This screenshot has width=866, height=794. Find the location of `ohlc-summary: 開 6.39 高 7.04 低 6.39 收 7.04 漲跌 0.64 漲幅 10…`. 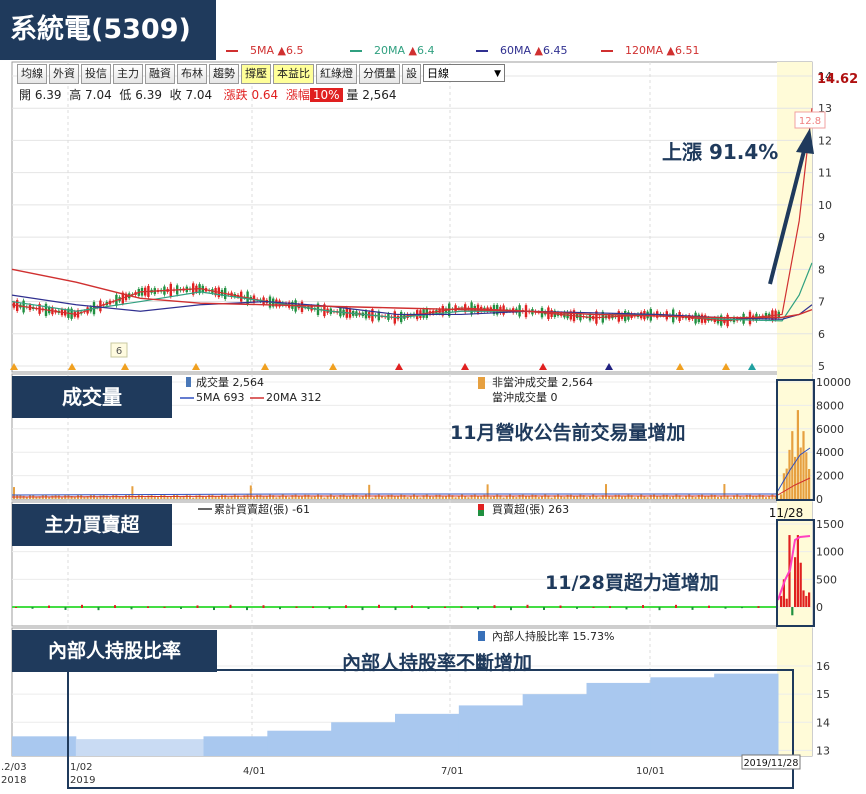

ohlc-summary: 開 6.39 高 7.04 低 6.39 收 7.04 漲跌 0.64 漲幅 10… is located at coordinates (208, 94).